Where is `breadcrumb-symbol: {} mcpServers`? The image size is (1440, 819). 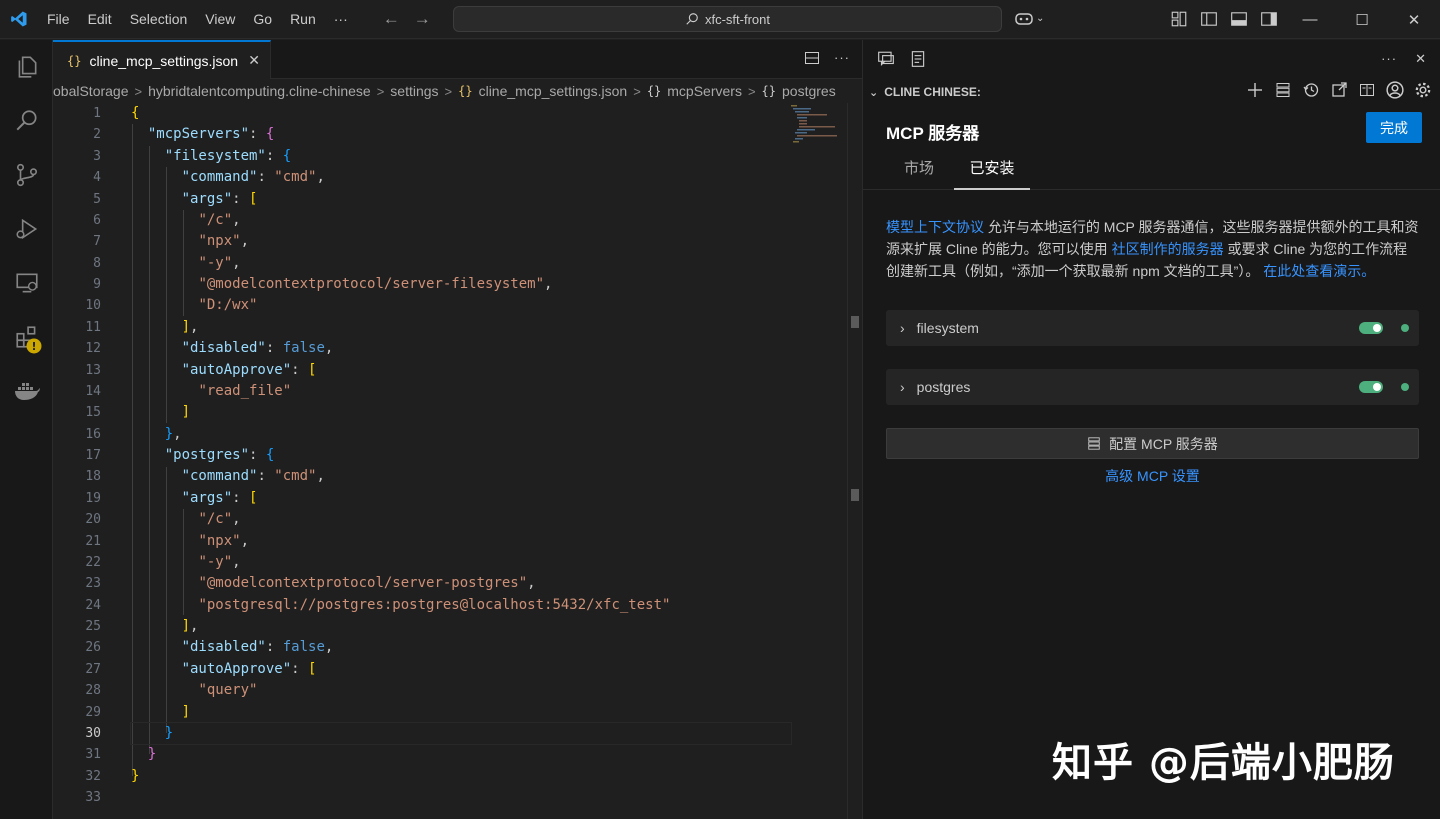
breadcrumb-symbol: {} mcpServers is located at coordinates (694, 91).